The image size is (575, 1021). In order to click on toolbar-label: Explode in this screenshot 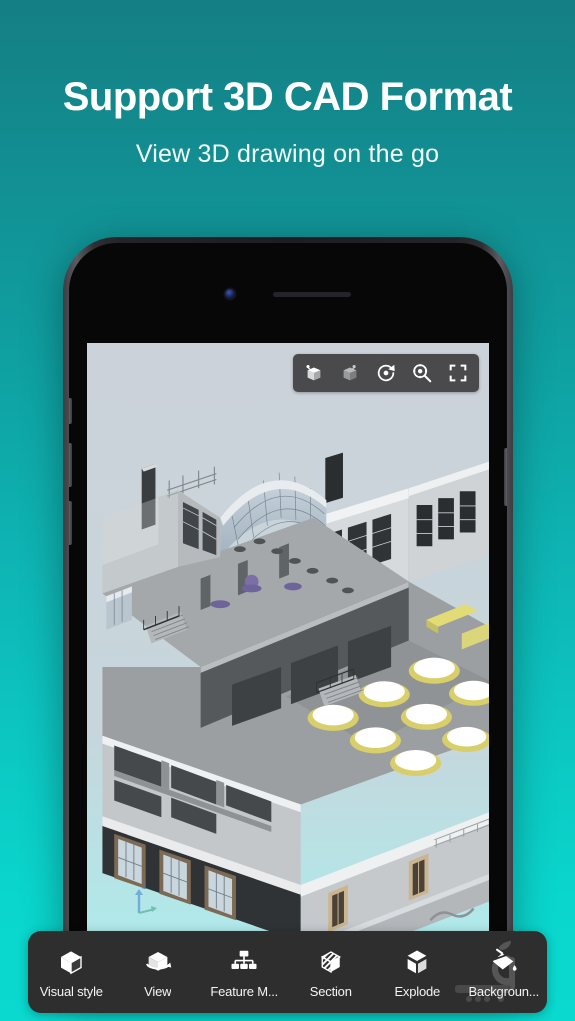, I will do `click(417, 991)`.